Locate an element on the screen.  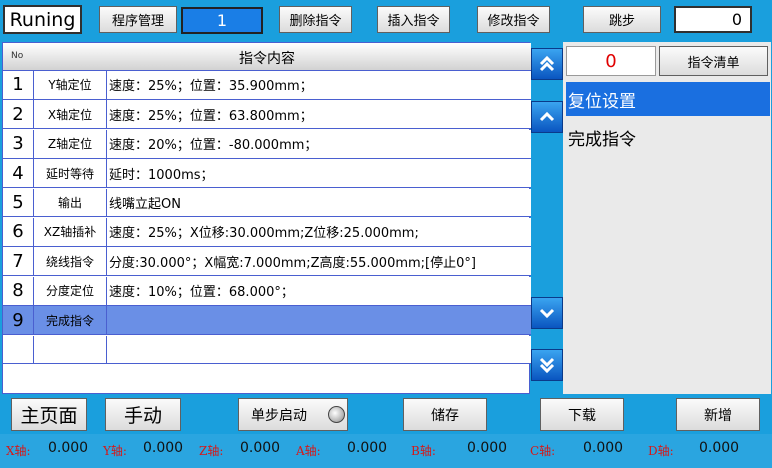
axis-x-value: 0.000 is located at coordinates (68, 448).